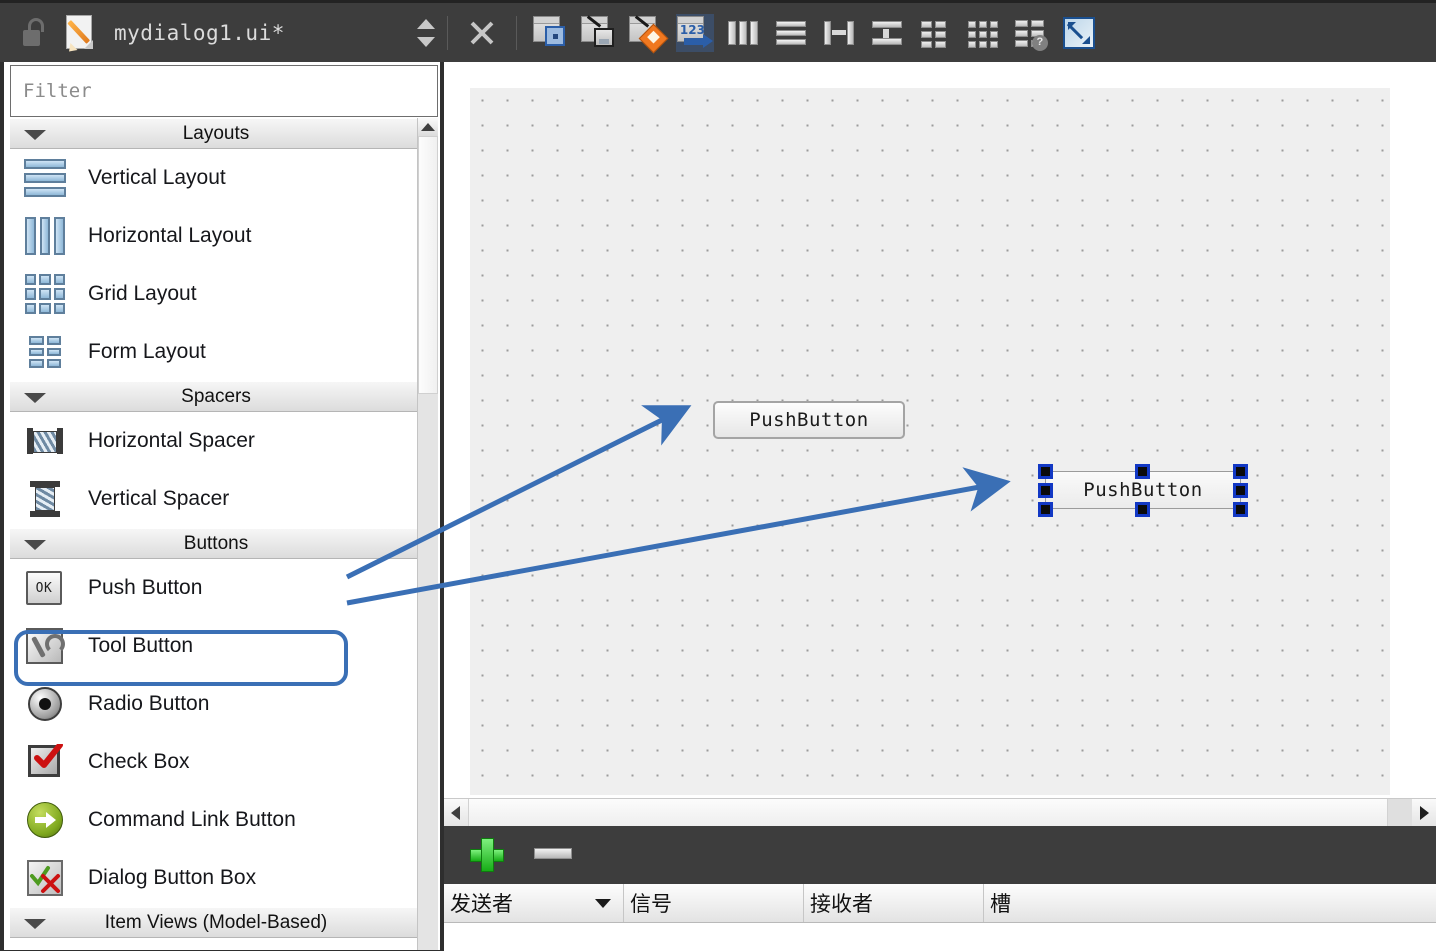  I want to click on filter-placeholder: Filter, so click(57, 91).